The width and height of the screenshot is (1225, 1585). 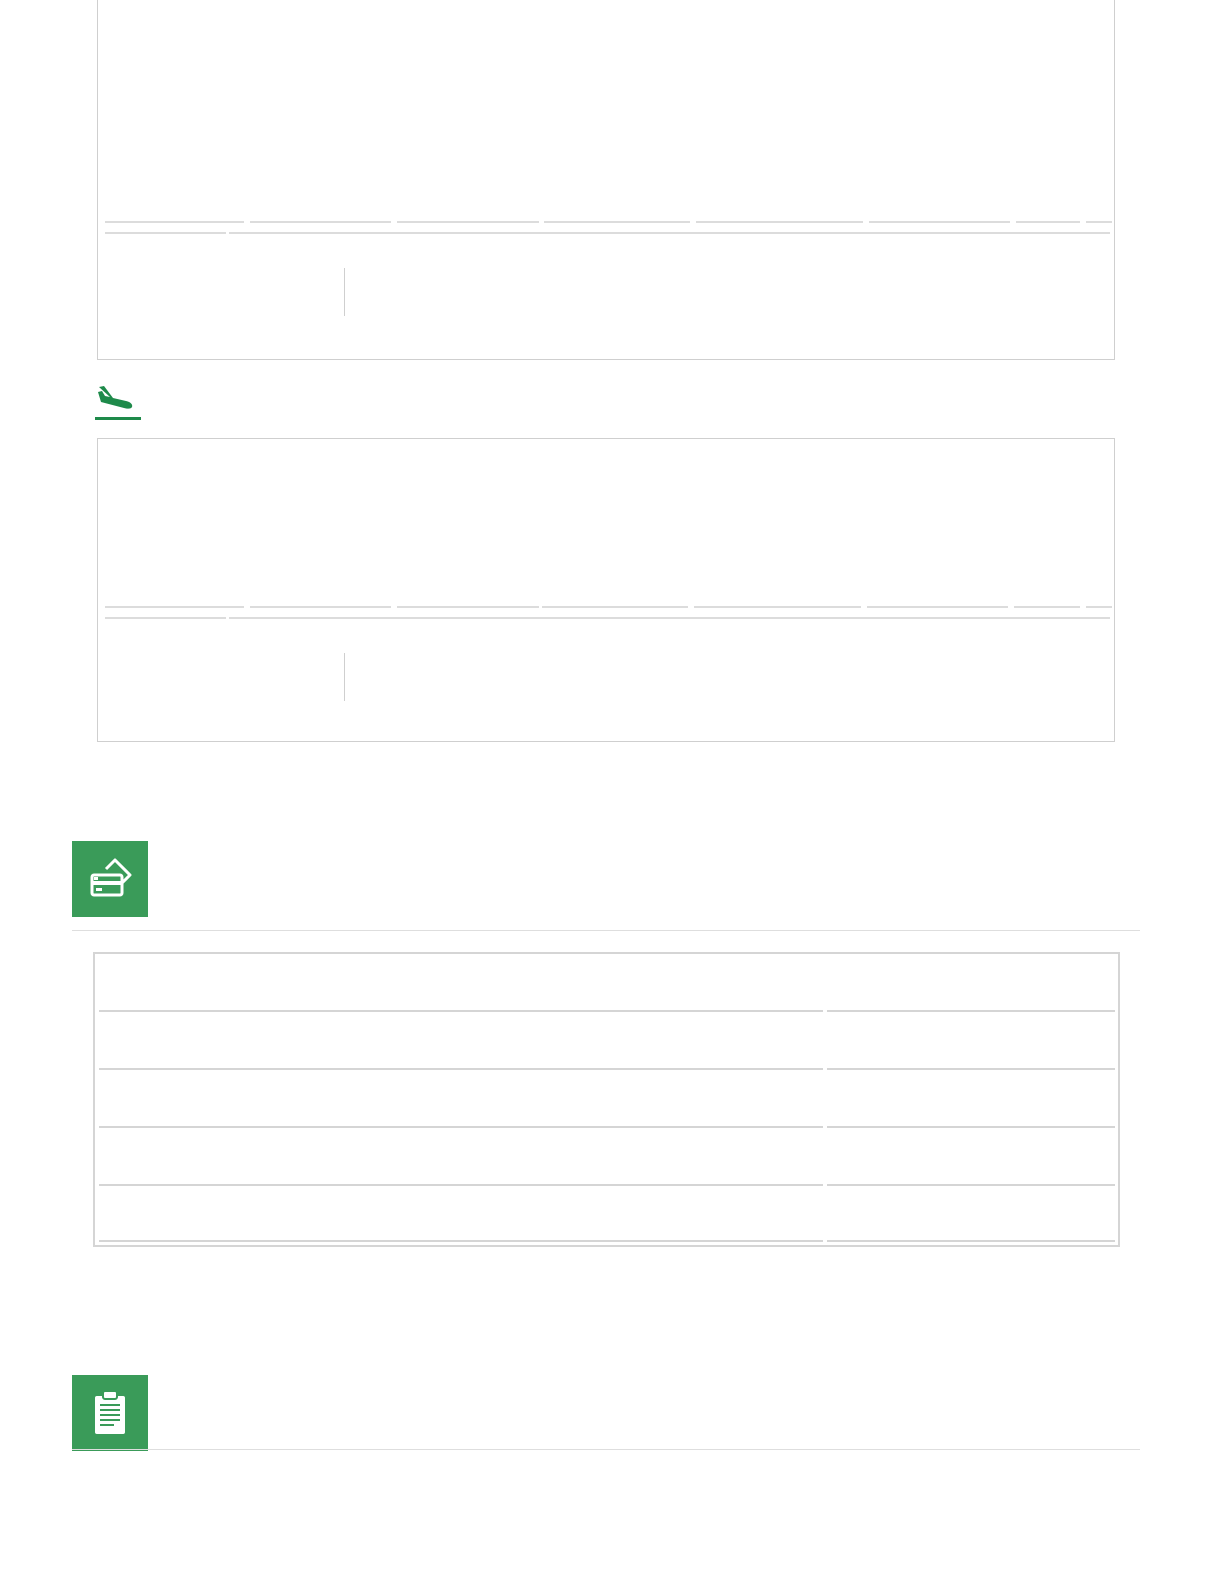 I want to click on notes-section-divider, so click(x=606, y=1449).